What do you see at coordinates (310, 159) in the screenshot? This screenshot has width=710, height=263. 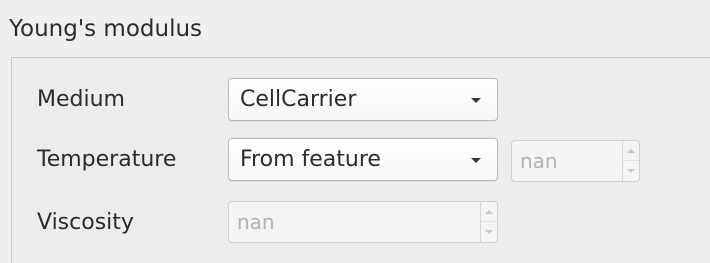 I see `temperature-select-value: From feature` at bounding box center [310, 159].